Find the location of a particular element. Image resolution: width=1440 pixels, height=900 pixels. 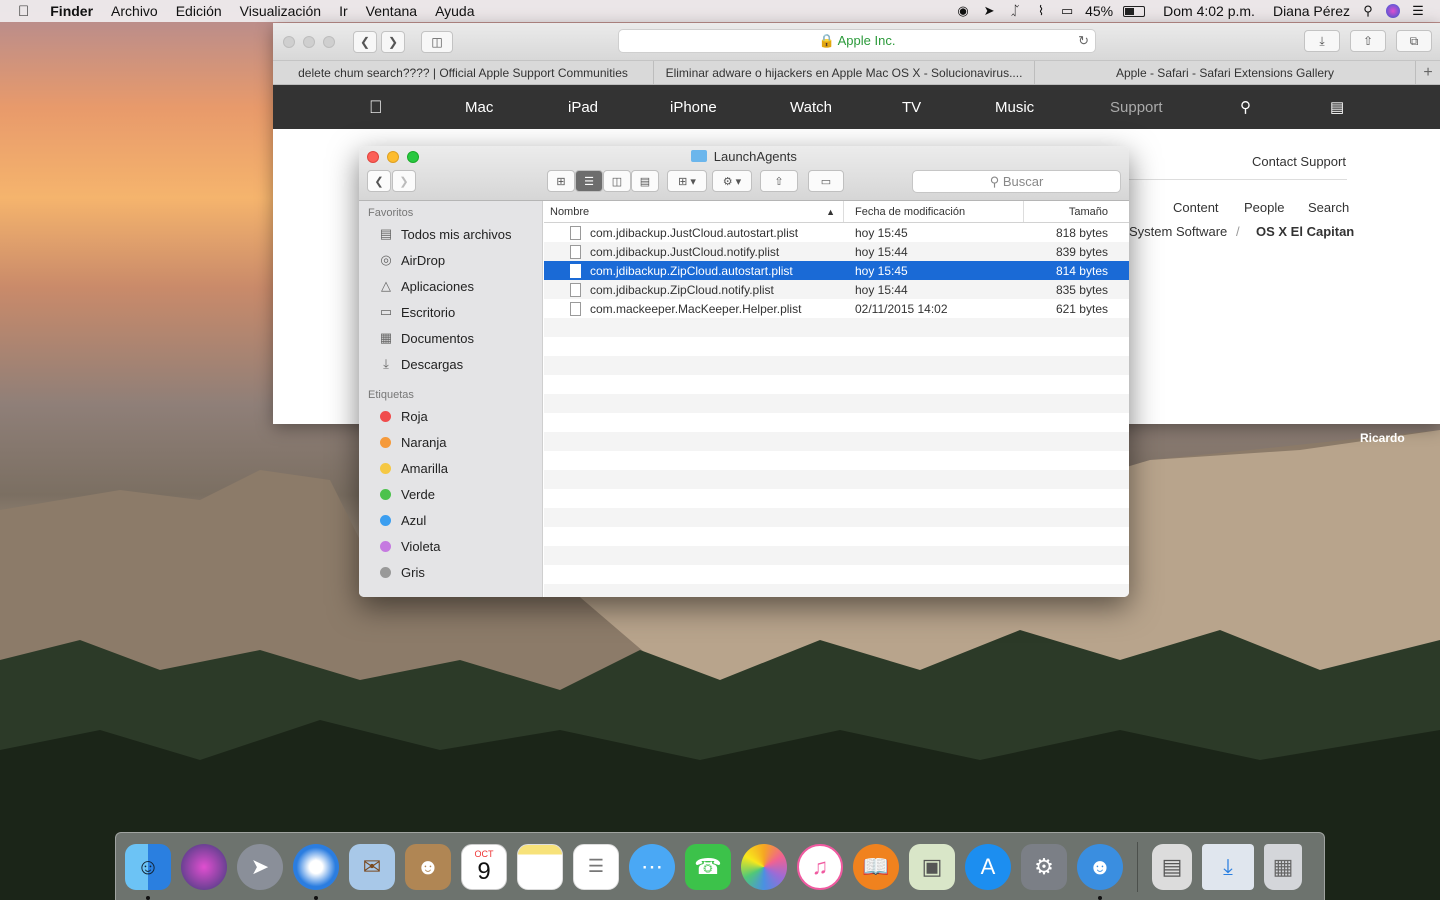

downloads-icon: ⤓ is located at coordinates (1322, 41).